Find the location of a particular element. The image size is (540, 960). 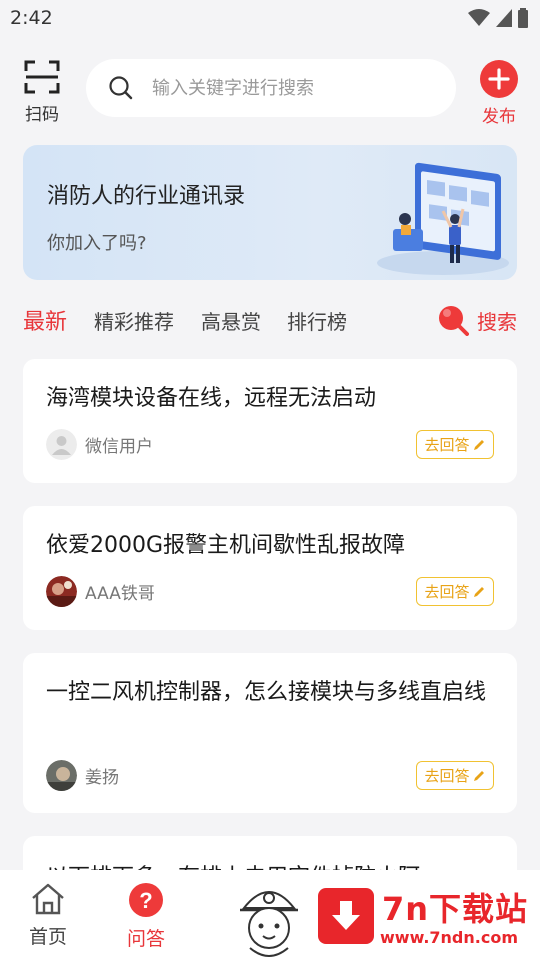

publish-button: 发布 is located at coordinates (499, 93).